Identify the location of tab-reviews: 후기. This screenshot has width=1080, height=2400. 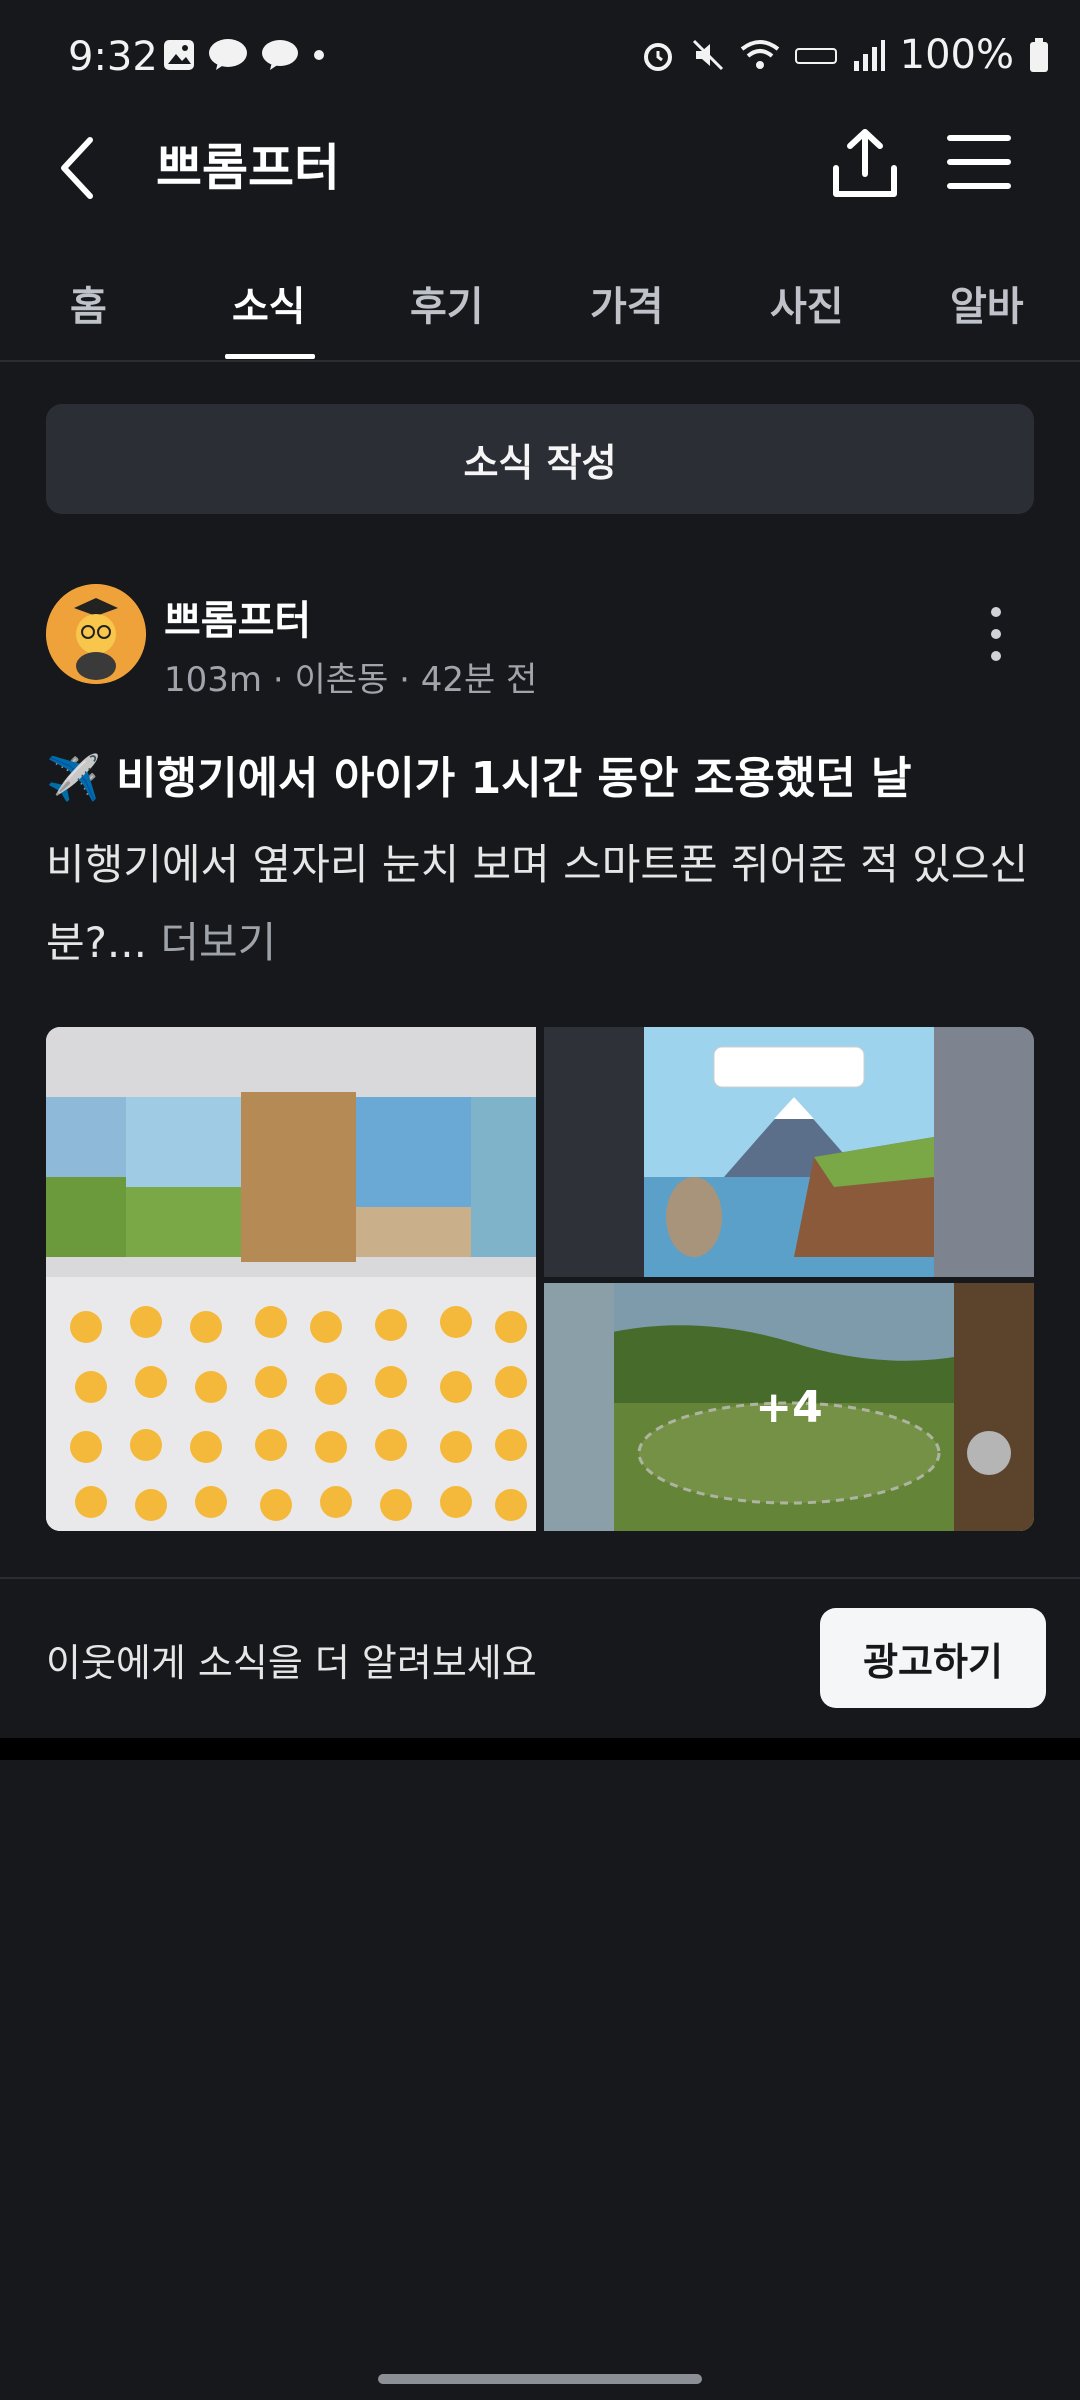
(447, 303).